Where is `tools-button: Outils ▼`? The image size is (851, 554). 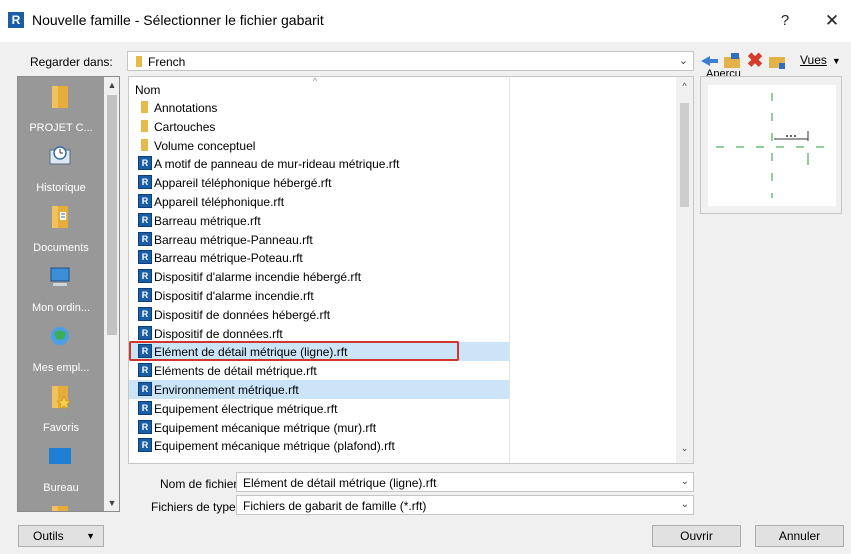 tools-button: Outils ▼ is located at coordinates (61, 536).